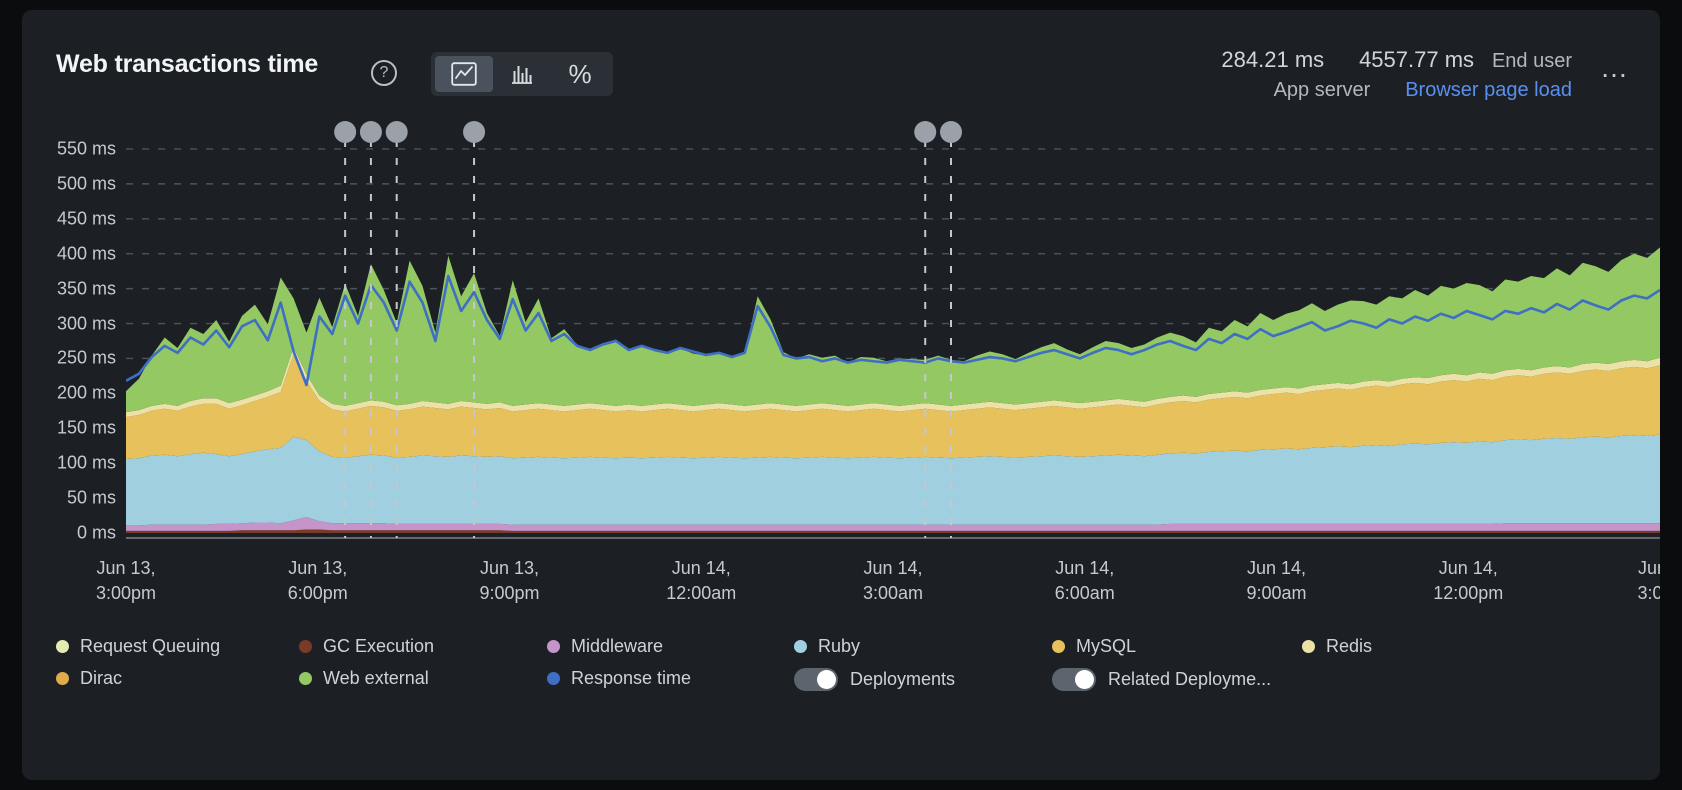  I want to click on y-axis-tick: 100 ms, so click(86, 462).